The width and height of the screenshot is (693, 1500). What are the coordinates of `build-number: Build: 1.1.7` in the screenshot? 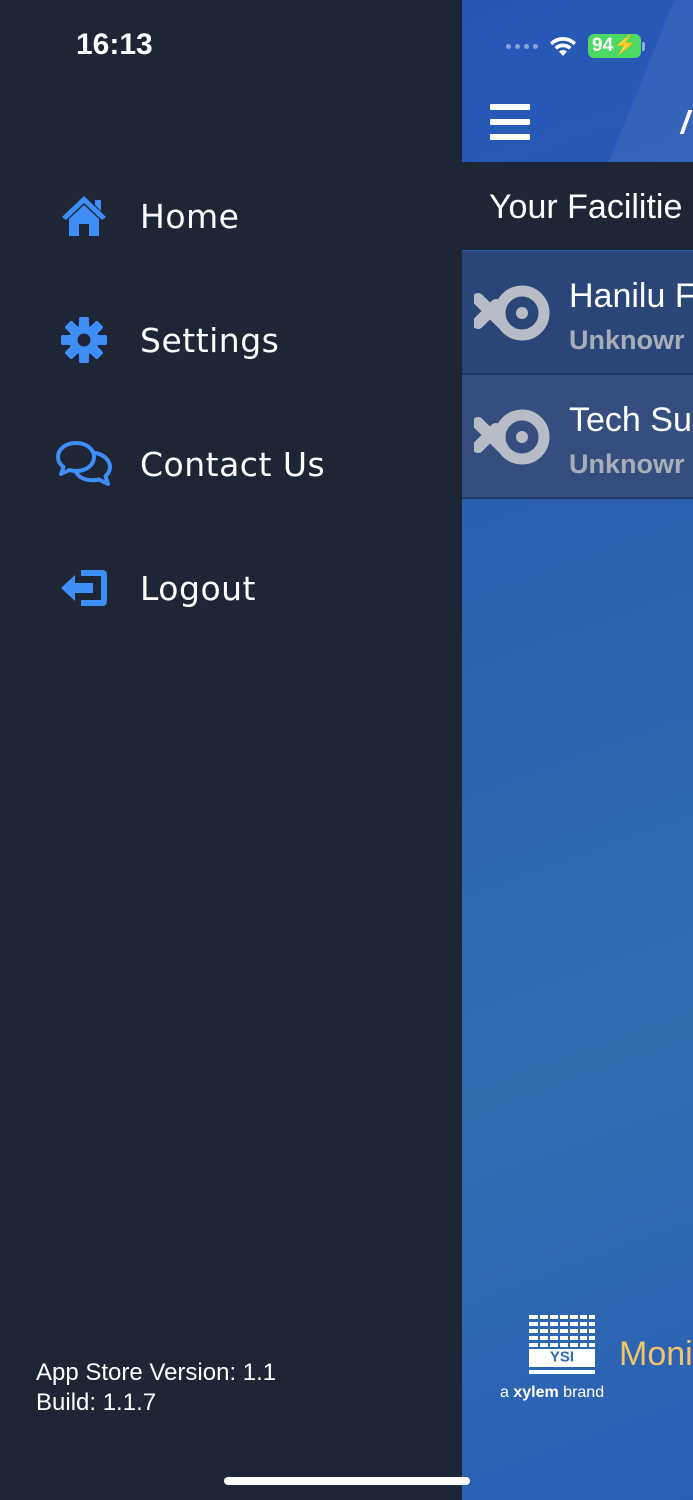 It's located at (96, 1402).